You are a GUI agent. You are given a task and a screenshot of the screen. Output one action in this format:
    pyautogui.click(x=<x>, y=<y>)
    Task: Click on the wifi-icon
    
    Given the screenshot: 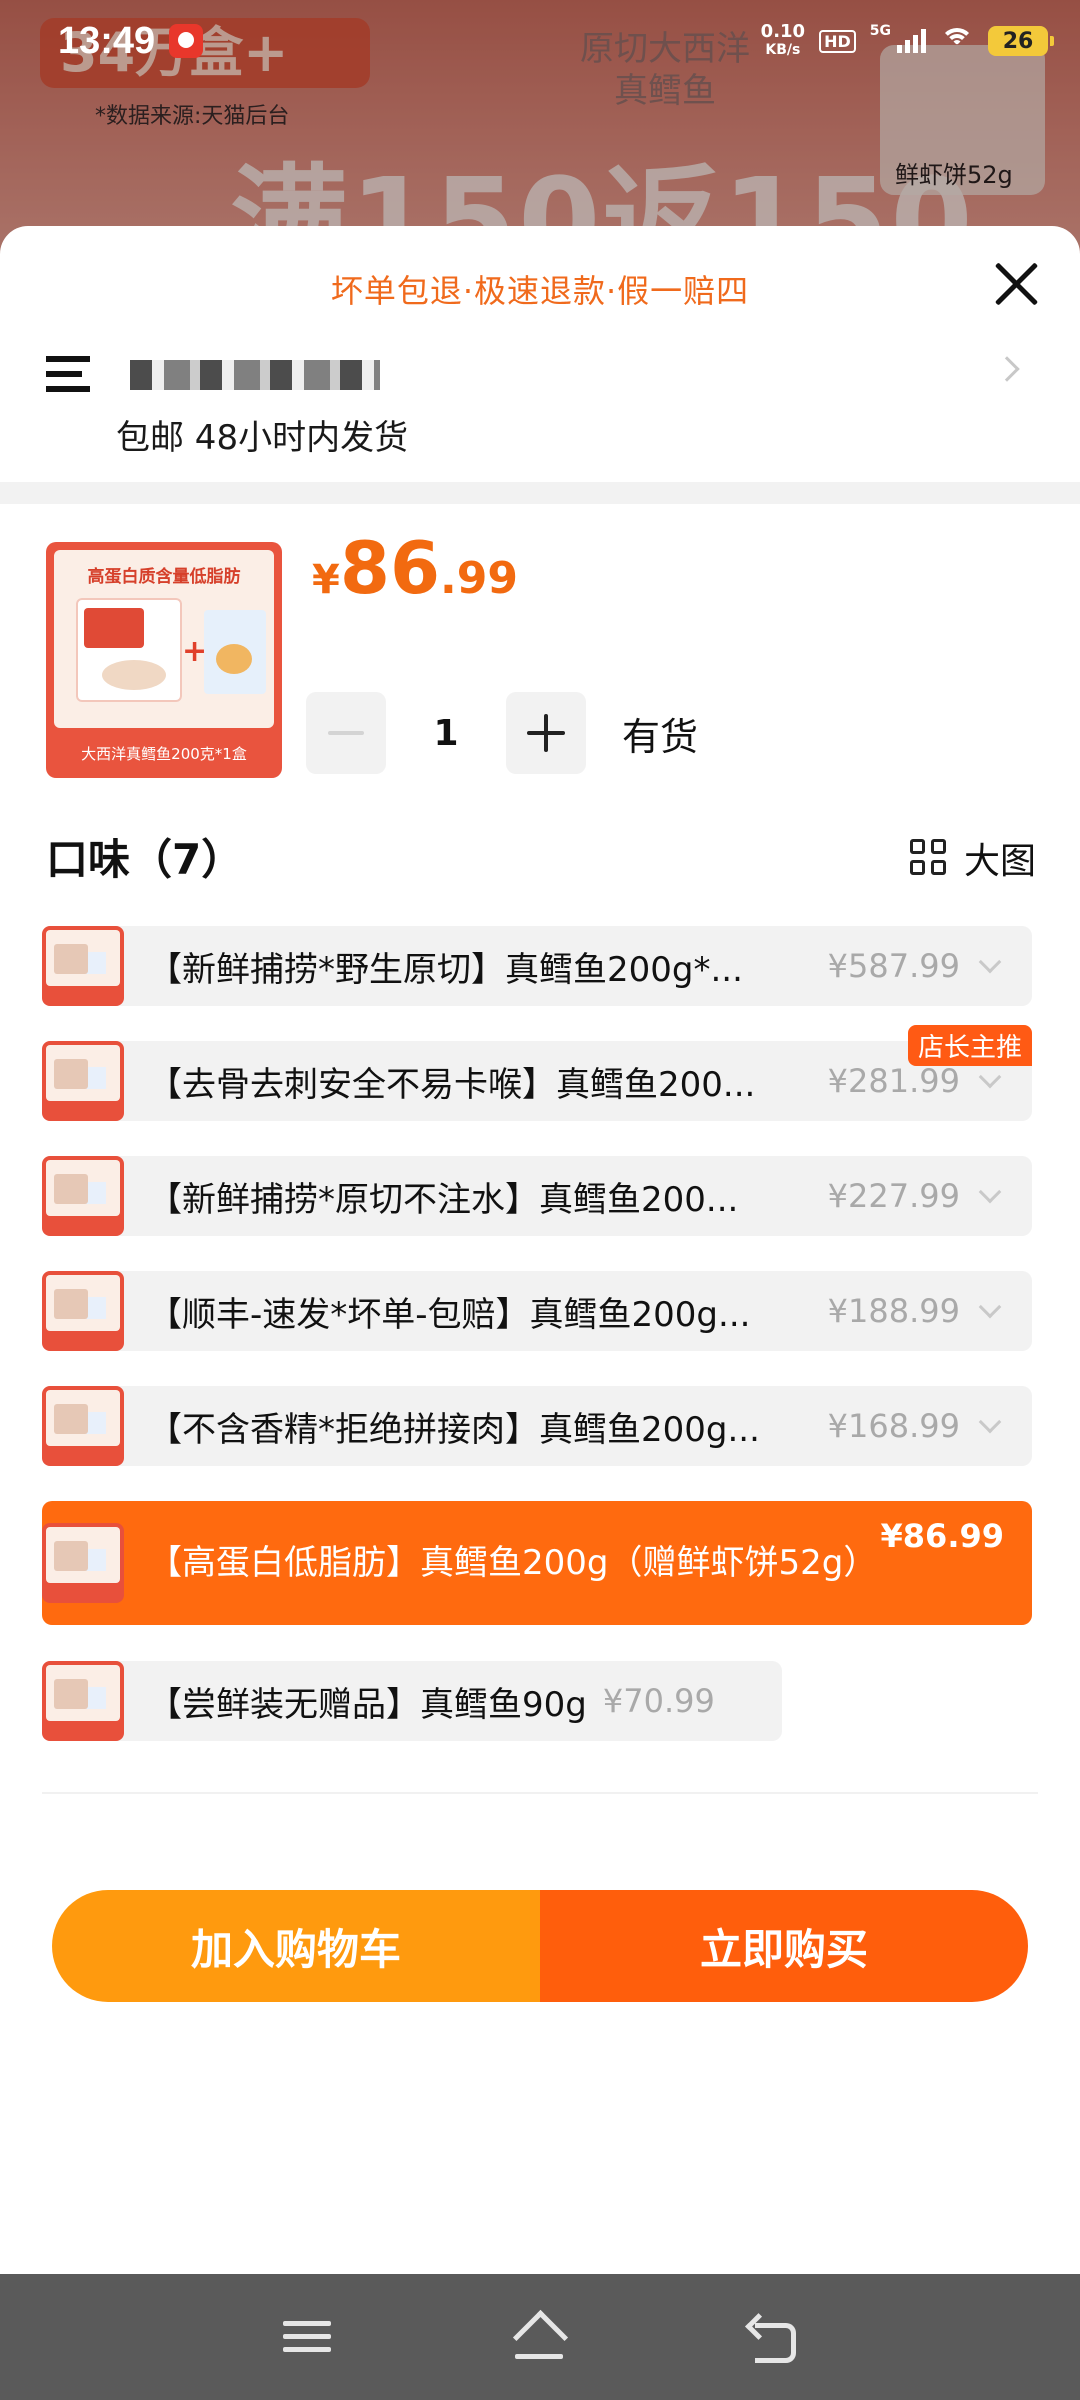 What is the action you would take?
    pyautogui.click(x=957, y=41)
    